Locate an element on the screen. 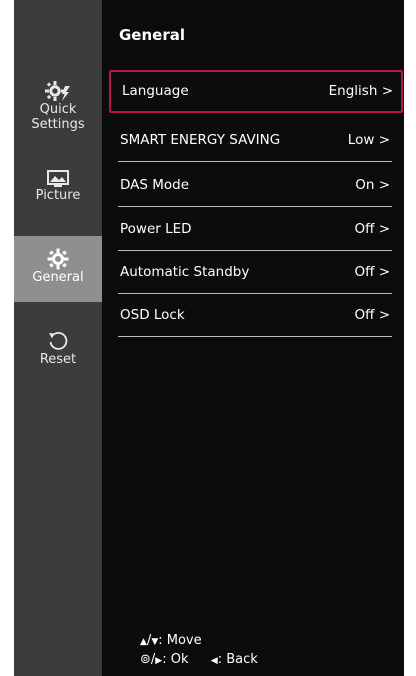  menu-item-das-mode: DAS Mode On > is located at coordinates (255, 185).